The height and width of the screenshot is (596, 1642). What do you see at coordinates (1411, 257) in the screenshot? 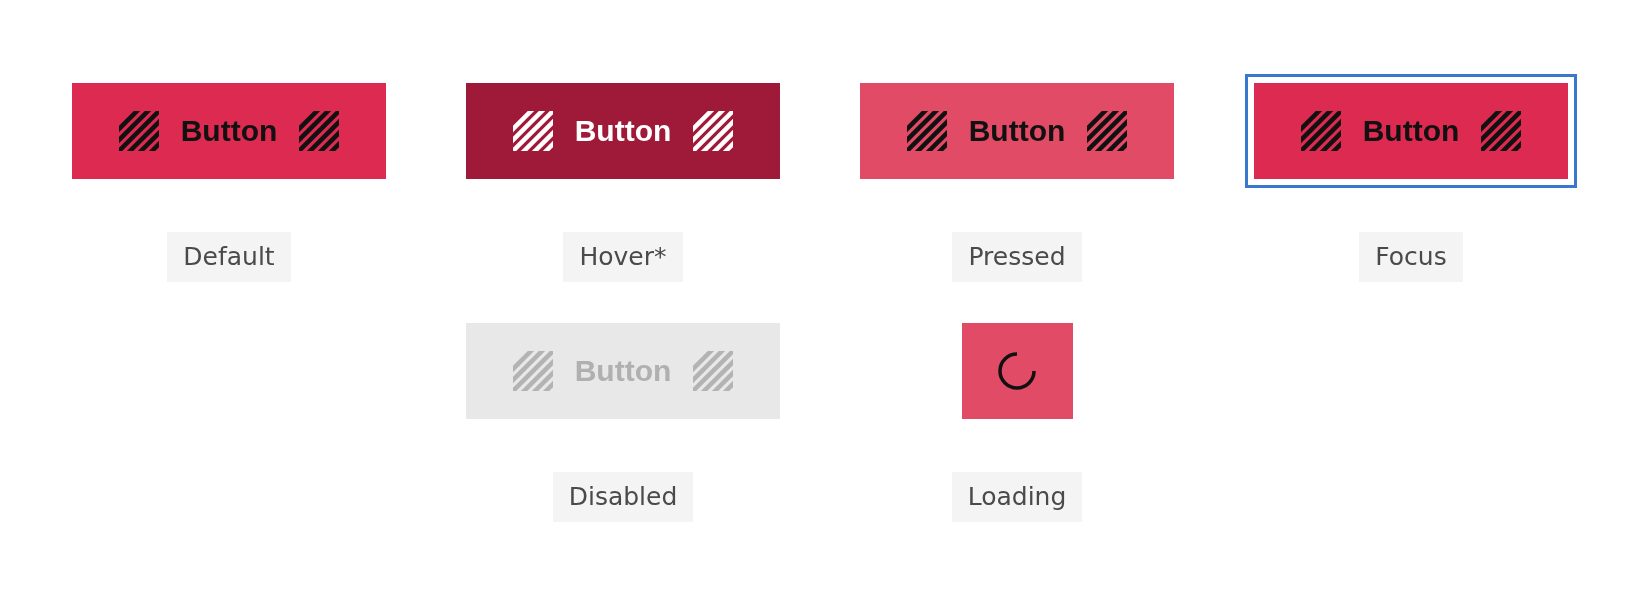
I see `state-label: Focus` at bounding box center [1411, 257].